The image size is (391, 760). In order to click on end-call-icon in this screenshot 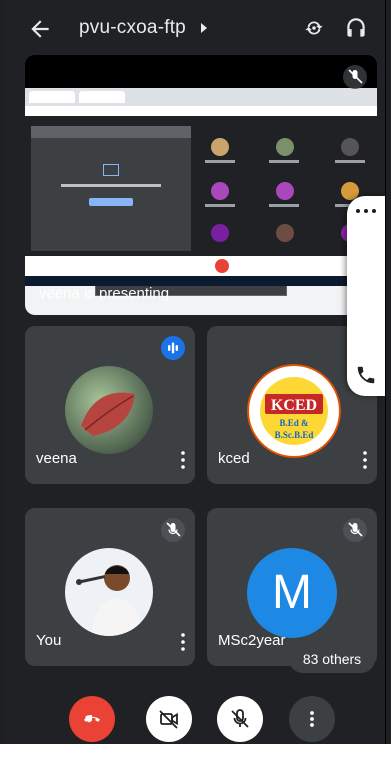, I will do `click(92, 719)`.